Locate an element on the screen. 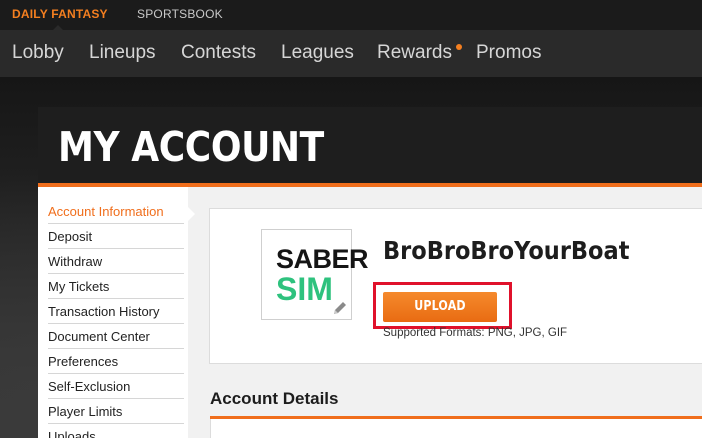 The height and width of the screenshot is (438, 702). sidebar-item-transaction-history: Transaction History is located at coordinates (116, 311).